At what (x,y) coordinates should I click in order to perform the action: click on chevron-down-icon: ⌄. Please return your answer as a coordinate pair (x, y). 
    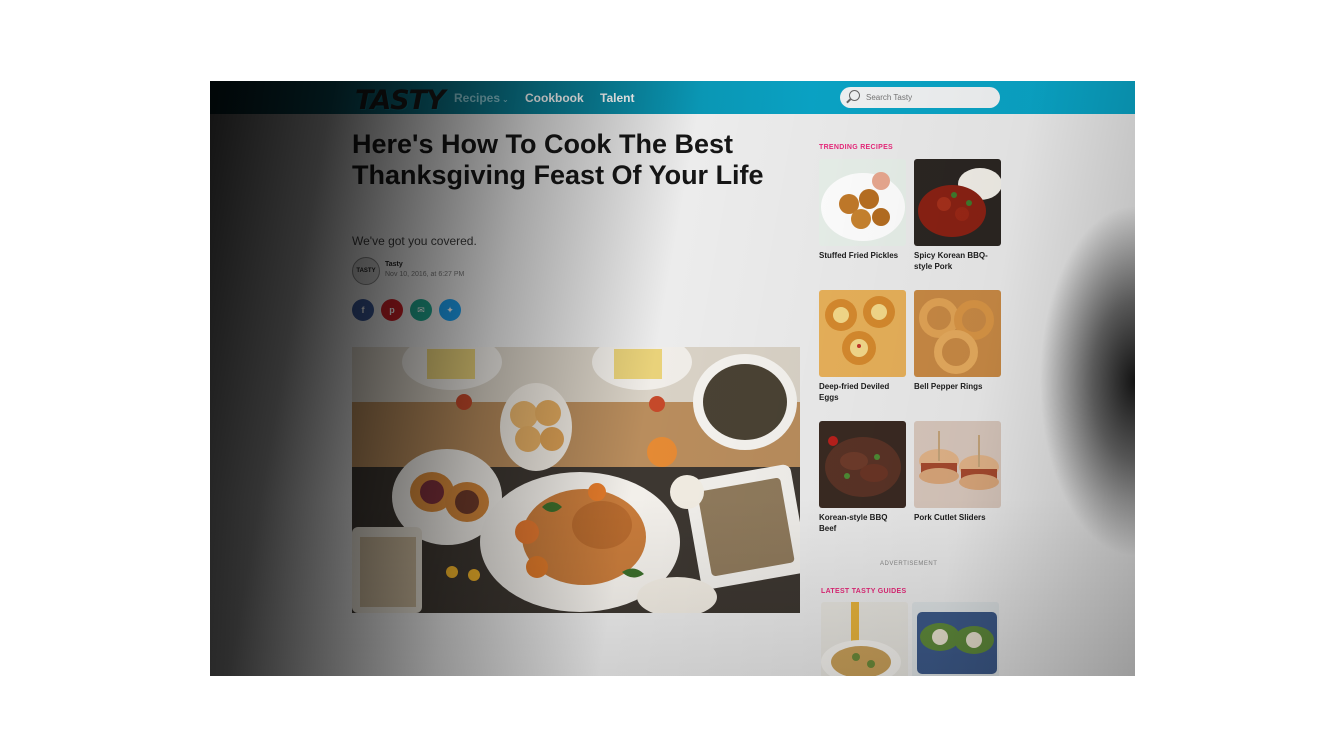
    Looking at the image, I should click on (505, 99).